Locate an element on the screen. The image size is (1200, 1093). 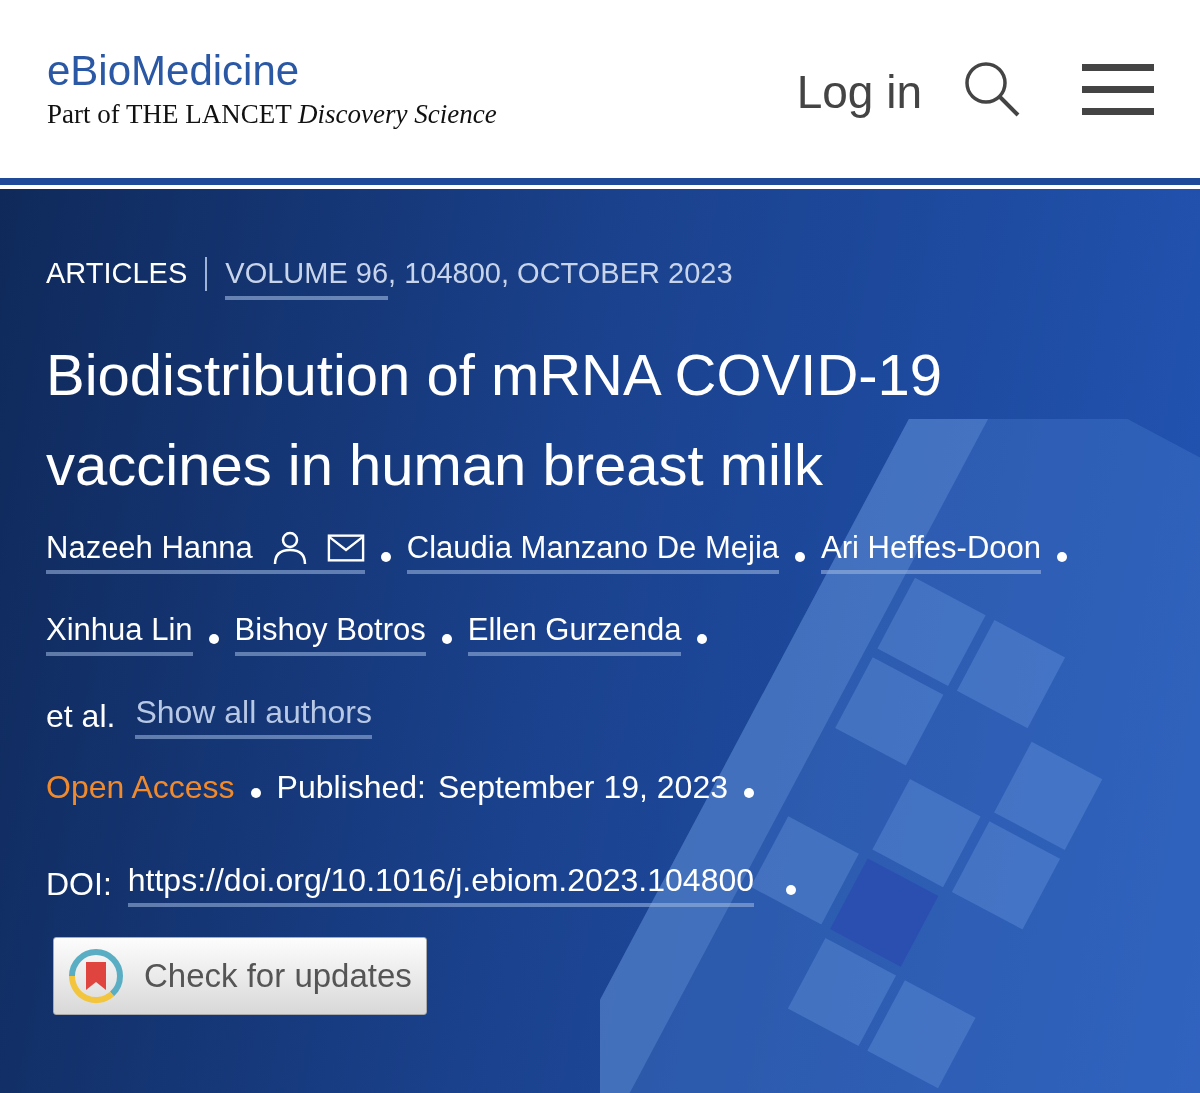
author-link: Xinhua Lin is located at coordinates (119, 634).